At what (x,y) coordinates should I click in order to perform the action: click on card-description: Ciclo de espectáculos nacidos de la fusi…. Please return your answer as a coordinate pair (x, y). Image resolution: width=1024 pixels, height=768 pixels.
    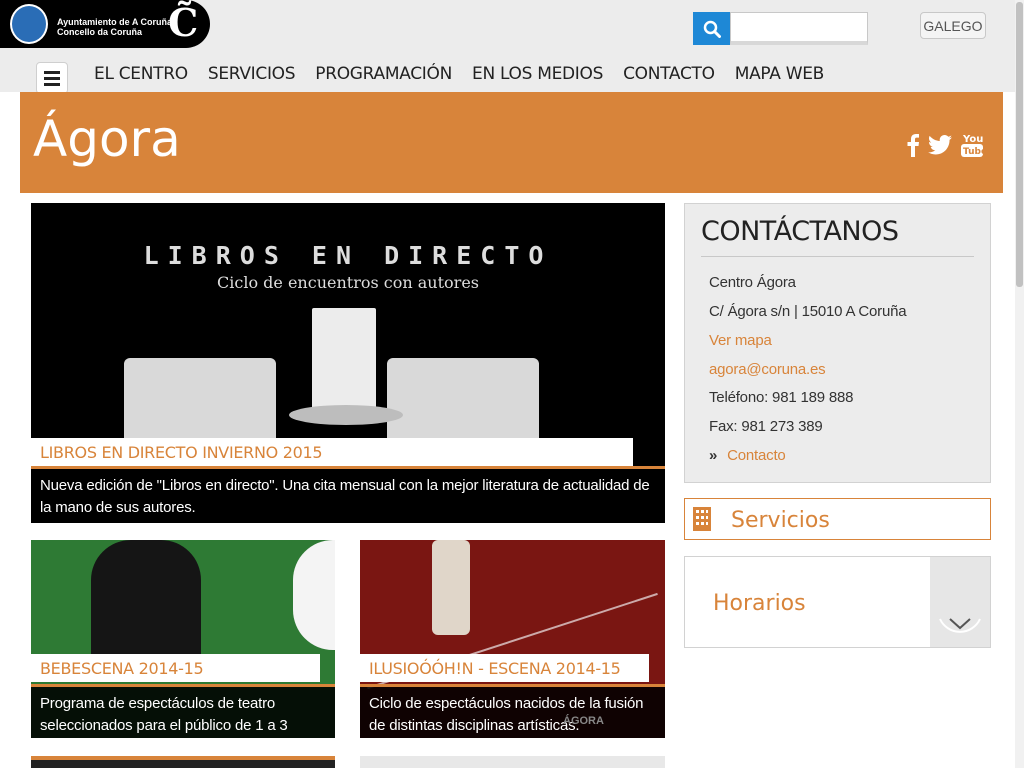
    Looking at the image, I should click on (512, 711).